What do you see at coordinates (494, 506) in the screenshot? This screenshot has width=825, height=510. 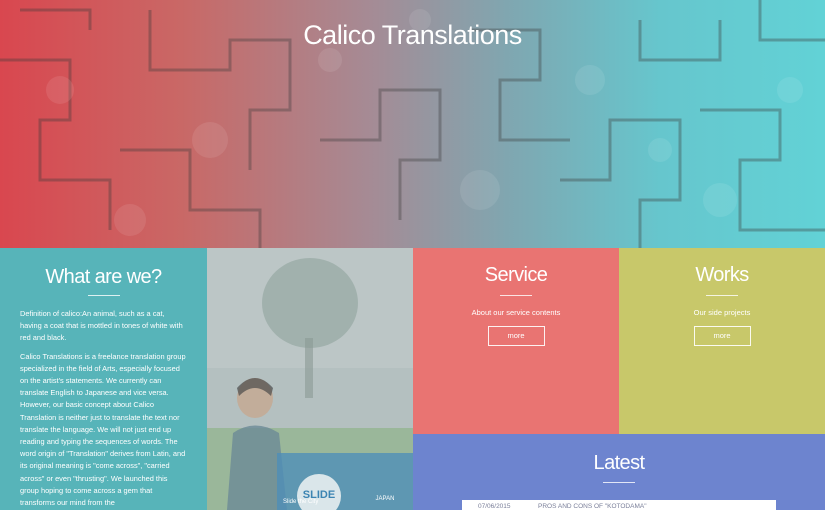 I see `news-date: 07/06/2015` at bounding box center [494, 506].